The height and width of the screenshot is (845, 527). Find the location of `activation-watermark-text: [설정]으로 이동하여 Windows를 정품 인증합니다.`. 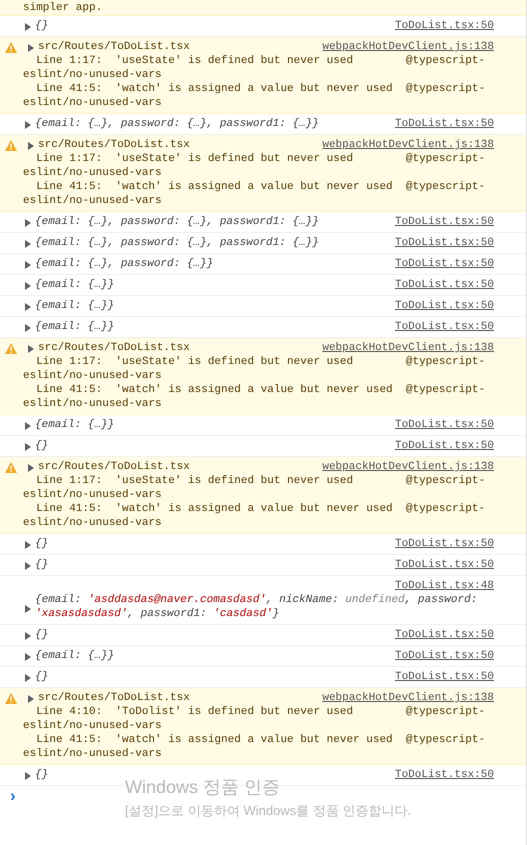

activation-watermark-text: [설정]으로 이동하여 Windows를 정품 인증합니다. is located at coordinates (268, 811).